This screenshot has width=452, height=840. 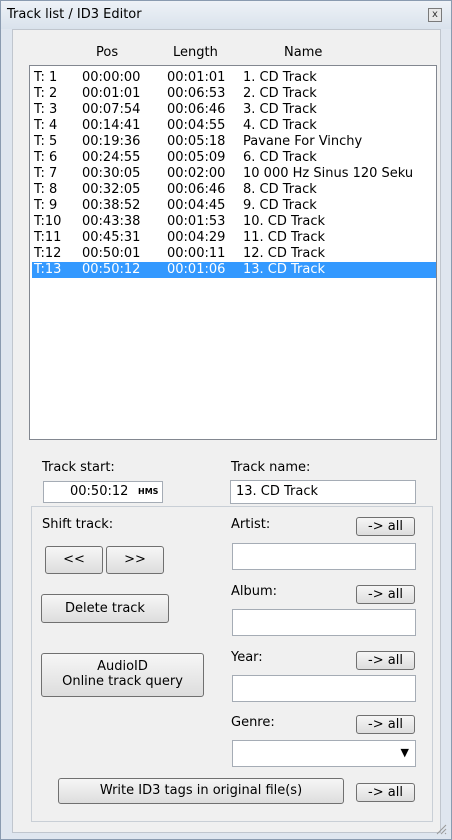 I want to click on column-header-length: Length, so click(x=195, y=52).